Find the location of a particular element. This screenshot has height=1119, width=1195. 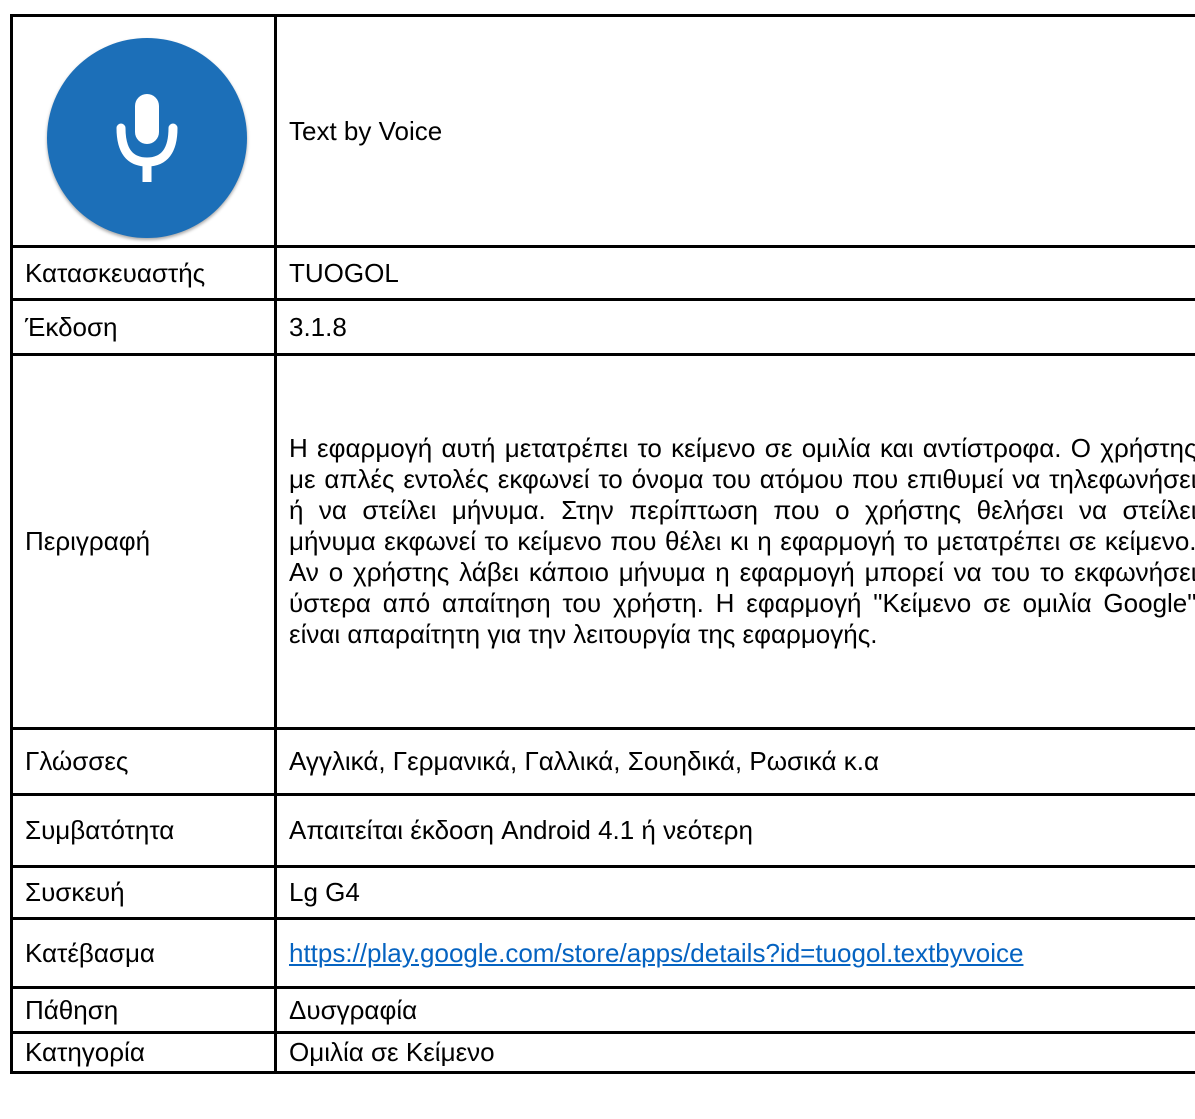

row-category: Κατηγορία Ομιλία σε Κείμενο is located at coordinates (602, 1052).